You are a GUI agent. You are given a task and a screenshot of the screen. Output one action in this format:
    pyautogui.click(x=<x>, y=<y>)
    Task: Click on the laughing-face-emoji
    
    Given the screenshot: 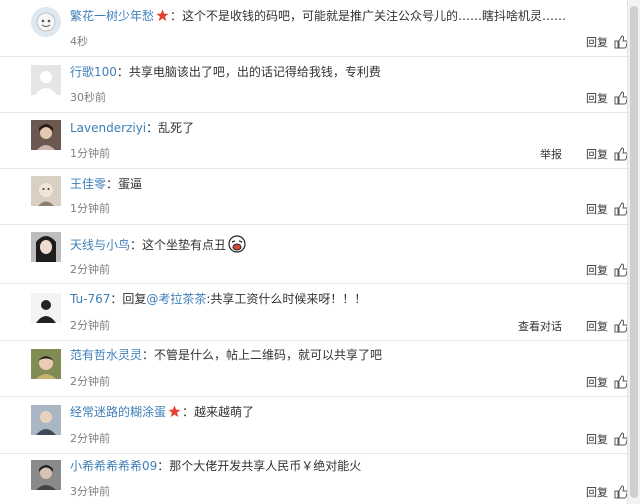 What is the action you would take?
    pyautogui.click(x=237, y=244)
    